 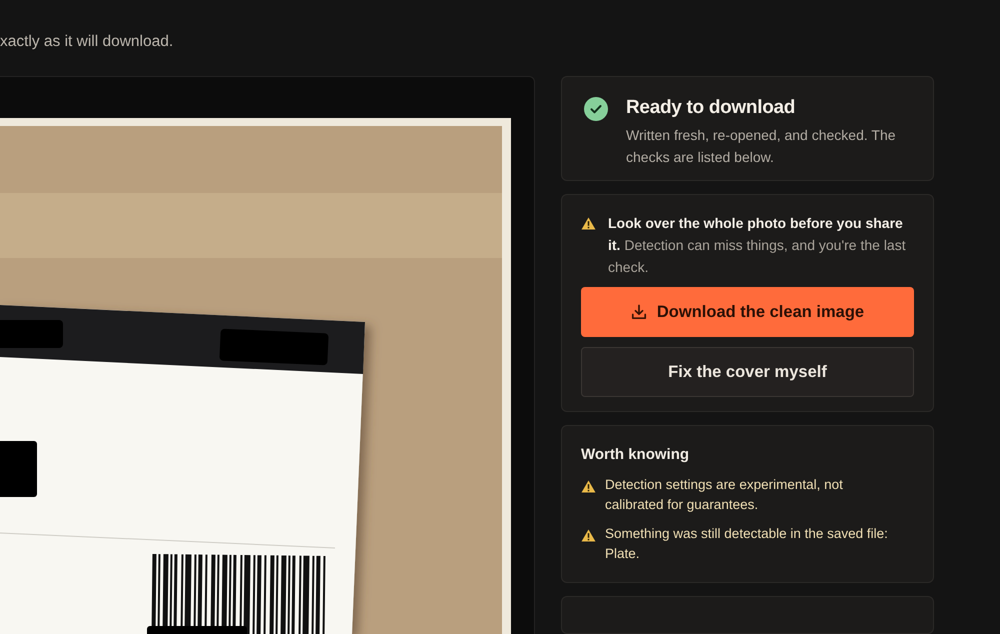 What do you see at coordinates (757, 246) in the screenshot?
I see `warning-text: Look over the whole photo before you share it. Detection can miss things, and you're the last check.` at bounding box center [757, 246].